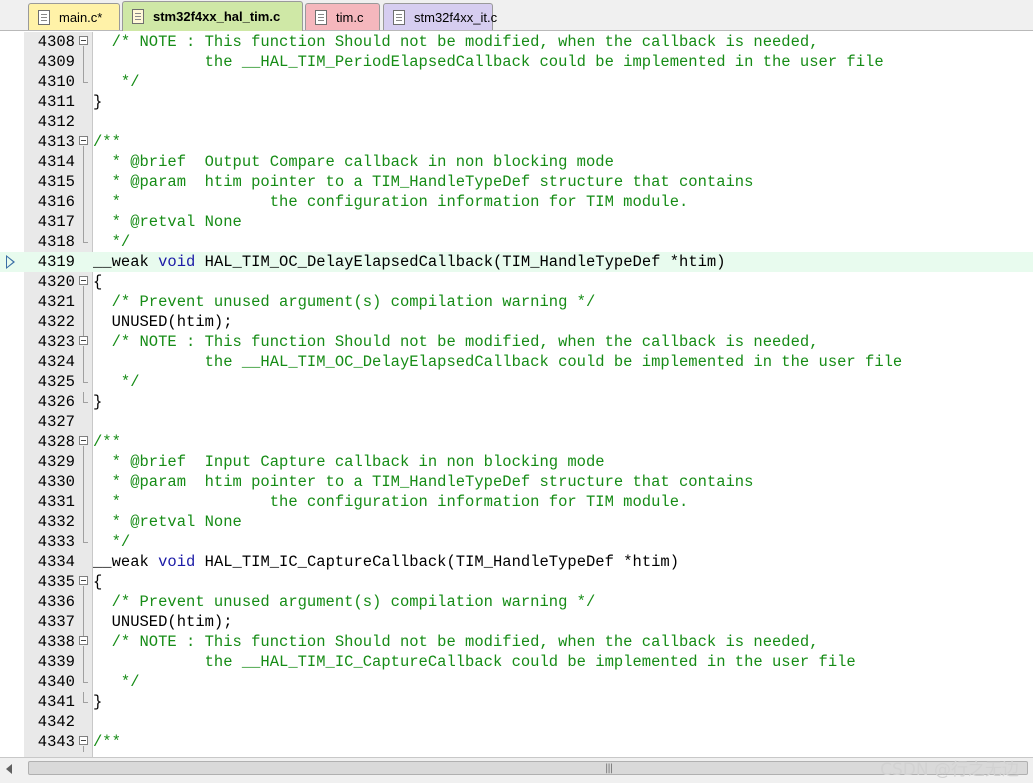  Describe the element at coordinates (516, 722) in the screenshot. I see `code-line: 4342` at that location.